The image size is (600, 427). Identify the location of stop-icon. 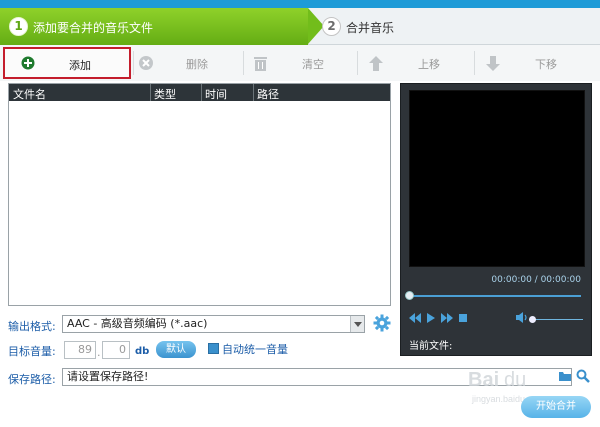
(463, 318).